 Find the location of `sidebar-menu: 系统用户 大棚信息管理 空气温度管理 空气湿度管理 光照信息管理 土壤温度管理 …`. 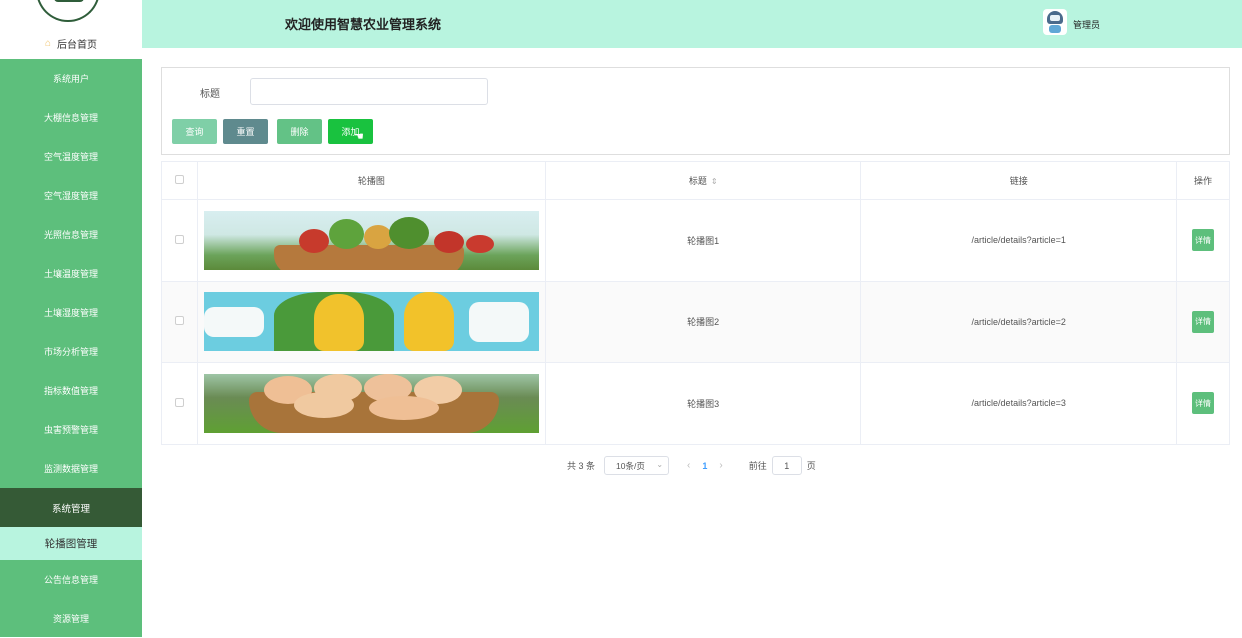

sidebar-menu: 系统用户 大棚信息管理 空气温度管理 空气湿度管理 光照信息管理 土壤温度管理 … is located at coordinates (71, 348).